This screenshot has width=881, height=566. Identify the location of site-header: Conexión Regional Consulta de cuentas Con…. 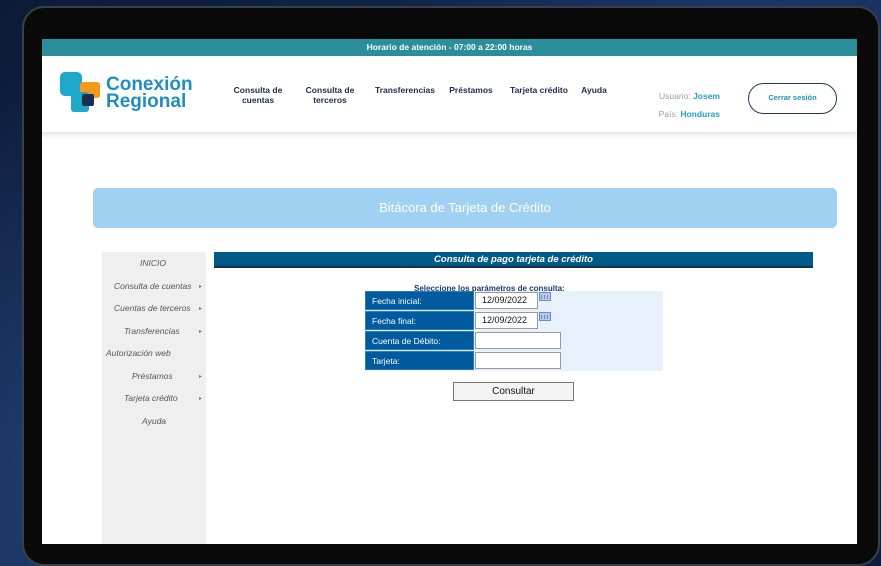
(449, 94).